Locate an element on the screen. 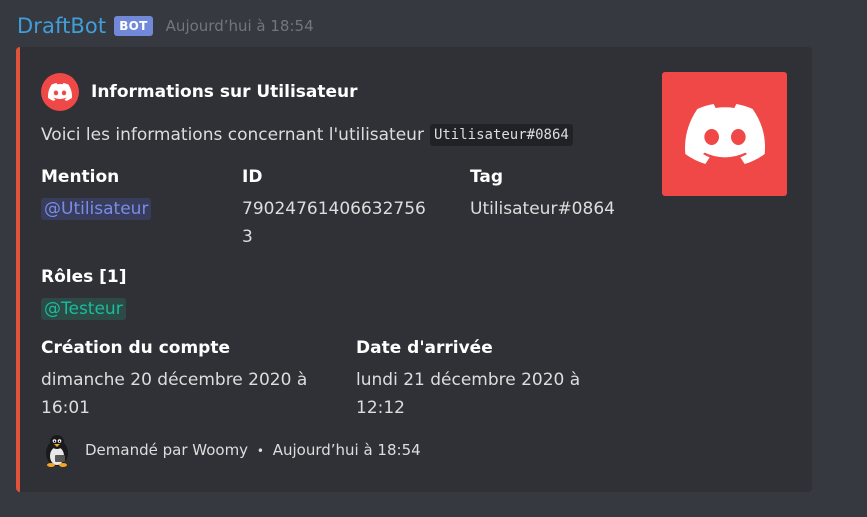 Image resolution: width=867 pixels, height=517 pixels. message-header: DraftBot BOT Aujourd’hui à 18:54 is located at coordinates (165, 26).